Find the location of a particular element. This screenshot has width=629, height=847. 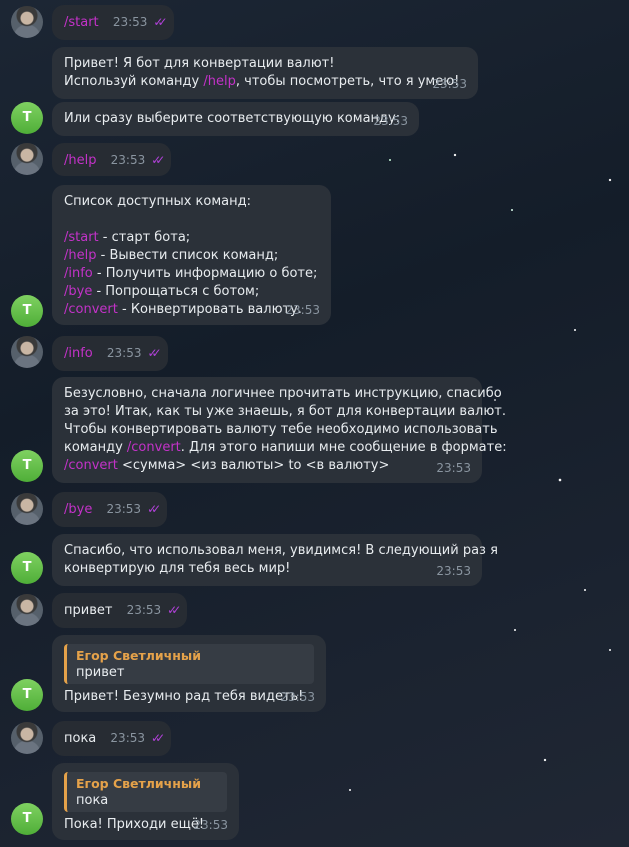

message-text: Пока! Приходи ещё! is located at coordinates (134, 824).